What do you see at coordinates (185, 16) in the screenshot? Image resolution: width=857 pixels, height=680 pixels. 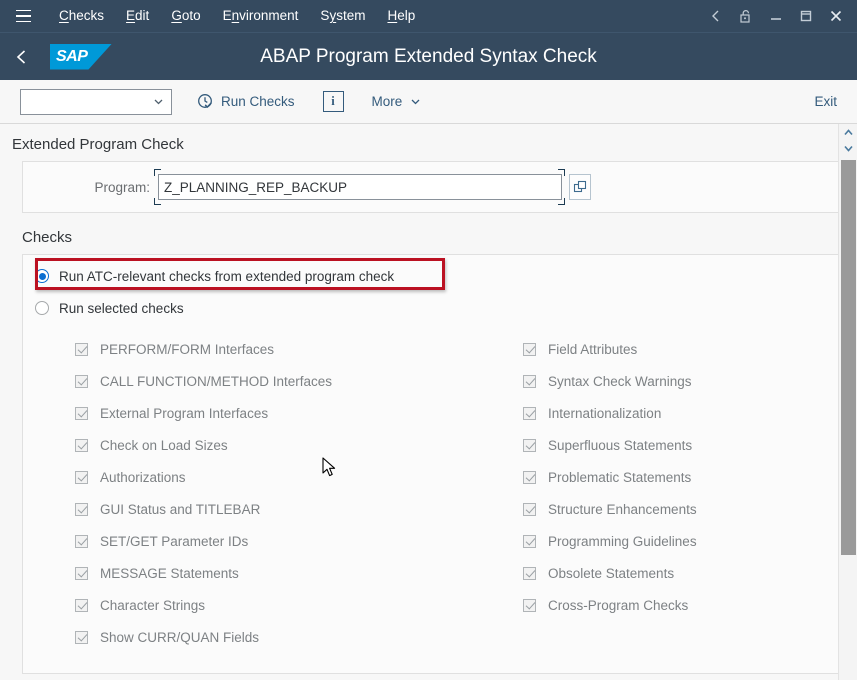 I see `menu-item-goto: Goto` at bounding box center [185, 16].